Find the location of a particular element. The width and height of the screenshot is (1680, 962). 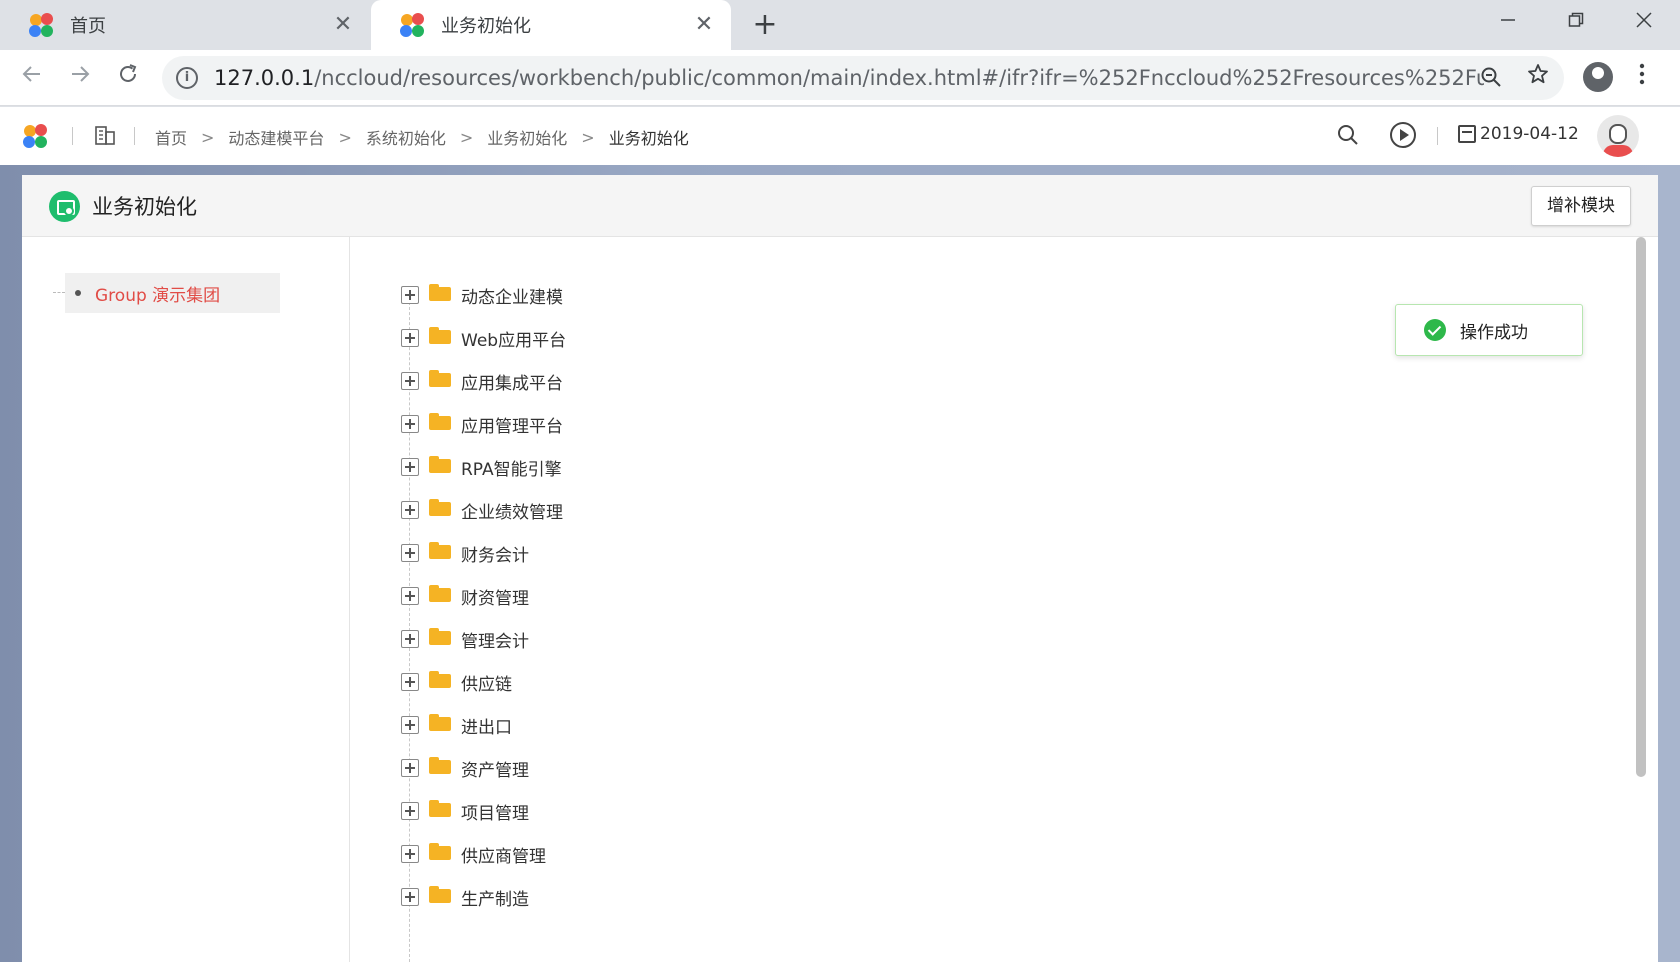

module-label: RPA智能引擎 is located at coordinates (511, 469).